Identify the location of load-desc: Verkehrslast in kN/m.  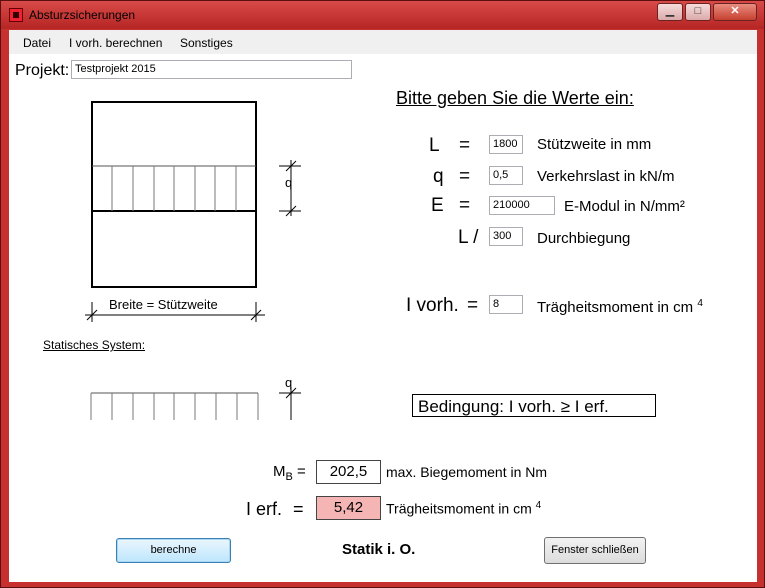
(606, 176).